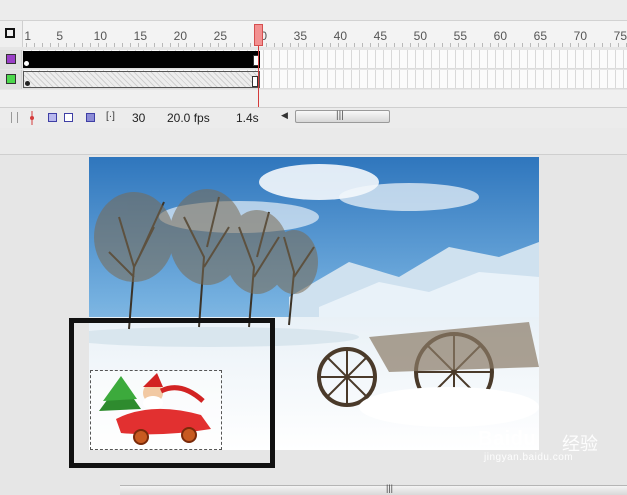 The height and width of the screenshot is (495, 627). Describe the element at coordinates (373, 489) in the screenshot. I see `stage-horizontal-scrollbar: |||` at that location.